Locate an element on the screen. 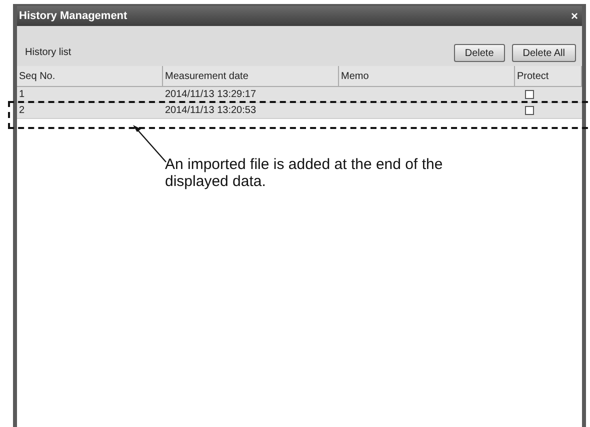 The height and width of the screenshot is (427, 590). column-header: Seq No. is located at coordinates (90, 76).